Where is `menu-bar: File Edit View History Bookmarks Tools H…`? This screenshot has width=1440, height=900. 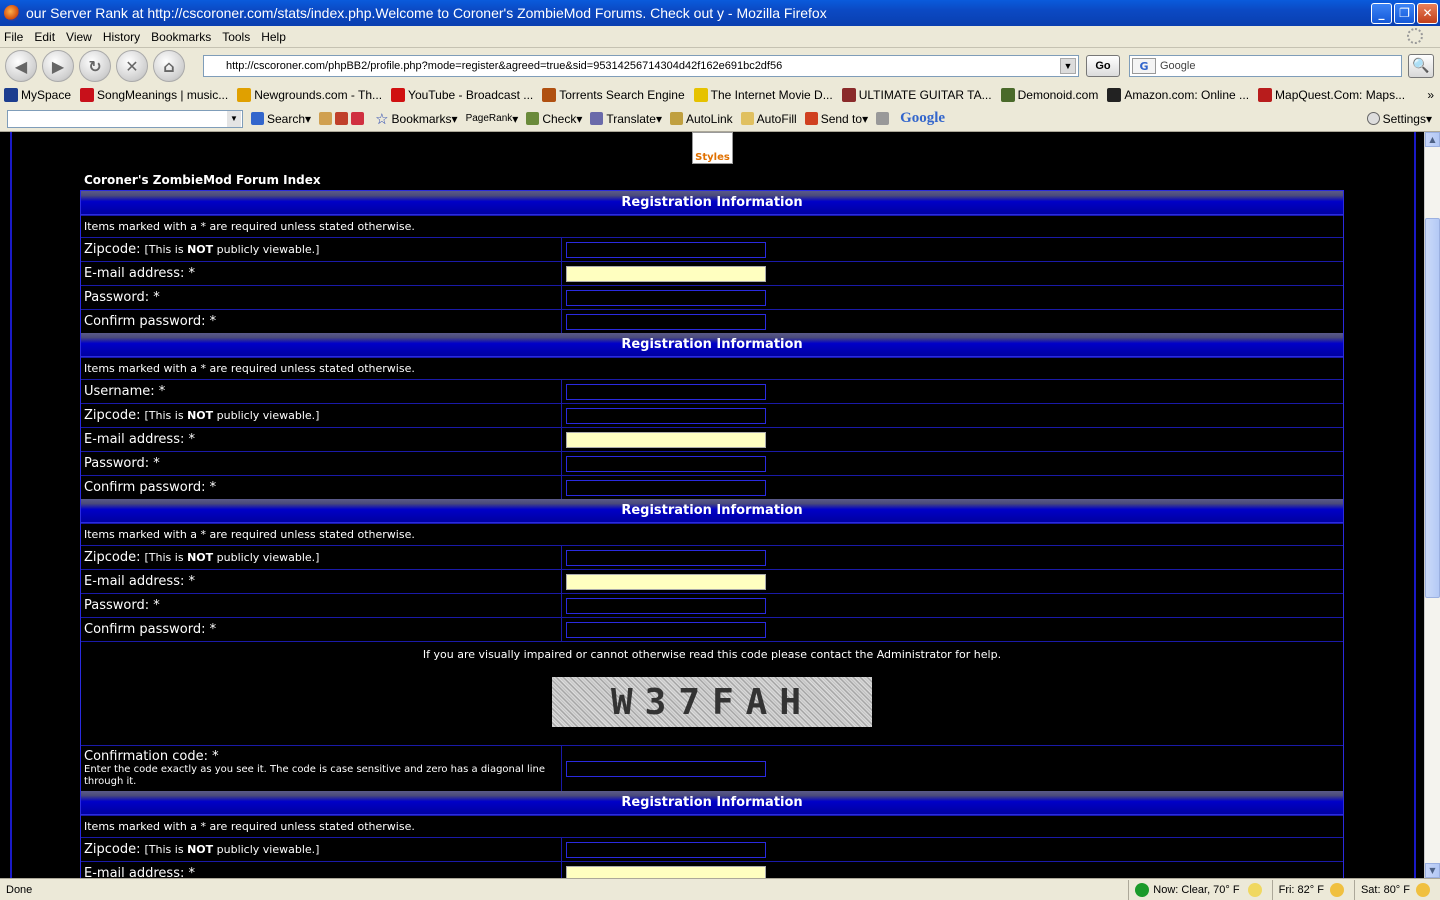
menu-bar: File Edit View History Bookmarks Tools H… is located at coordinates (720, 37).